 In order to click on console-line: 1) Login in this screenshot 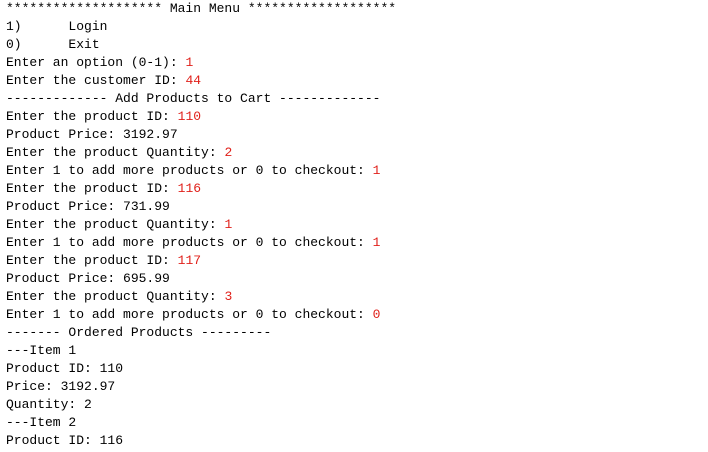, I will do `click(201, 27)`.